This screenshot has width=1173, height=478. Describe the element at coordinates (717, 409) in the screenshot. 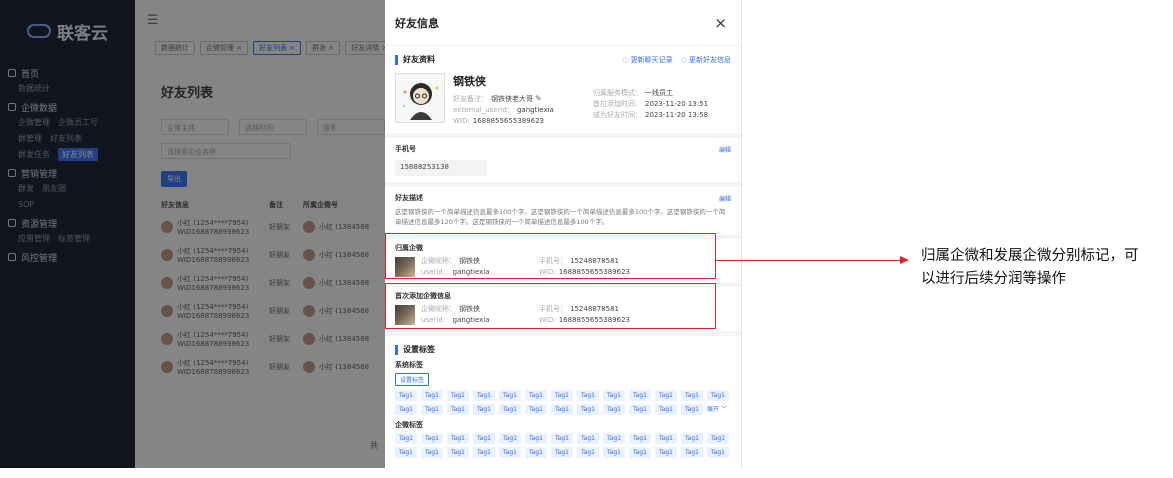

I see `expand-button: 展开 ﹀` at that location.